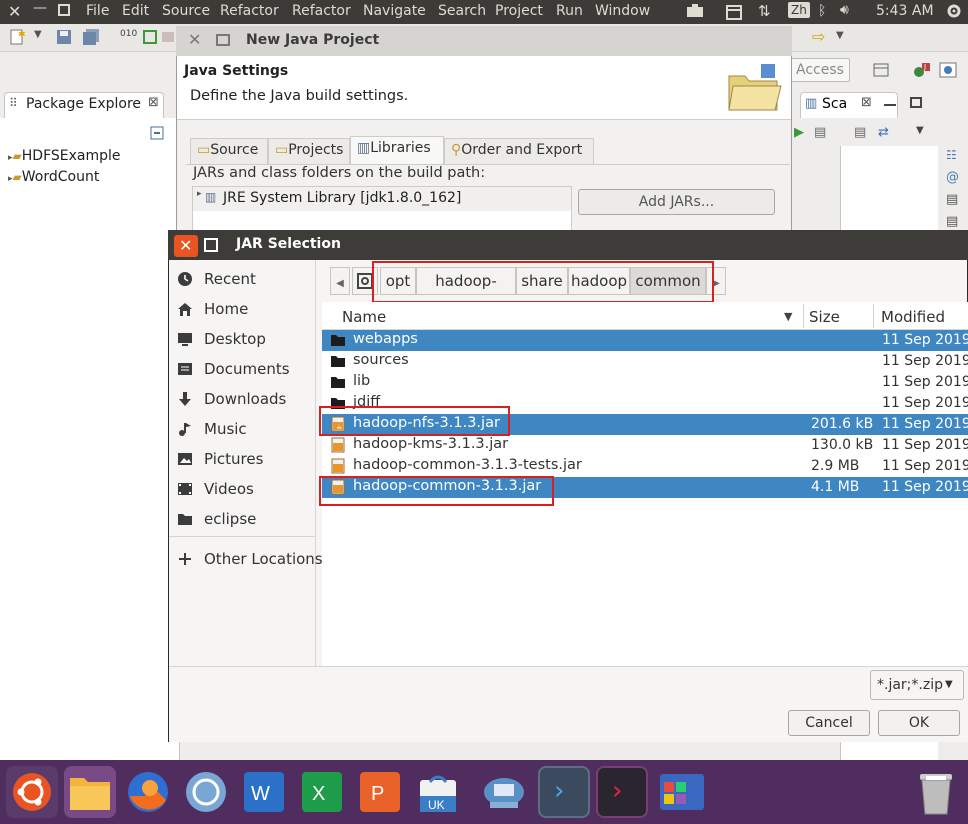 This screenshot has width=968, height=824. I want to click on ok-button: OK, so click(919, 723).